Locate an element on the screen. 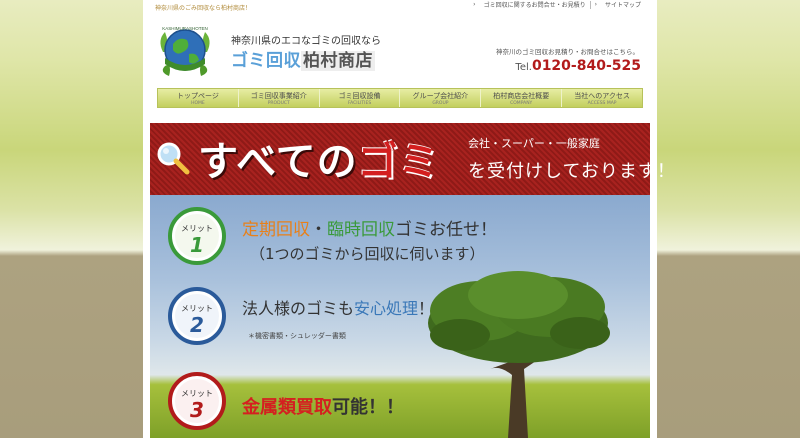  nav-item-product: ゴミ回収事業紹介 PRODUCT is located at coordinates (279, 98).